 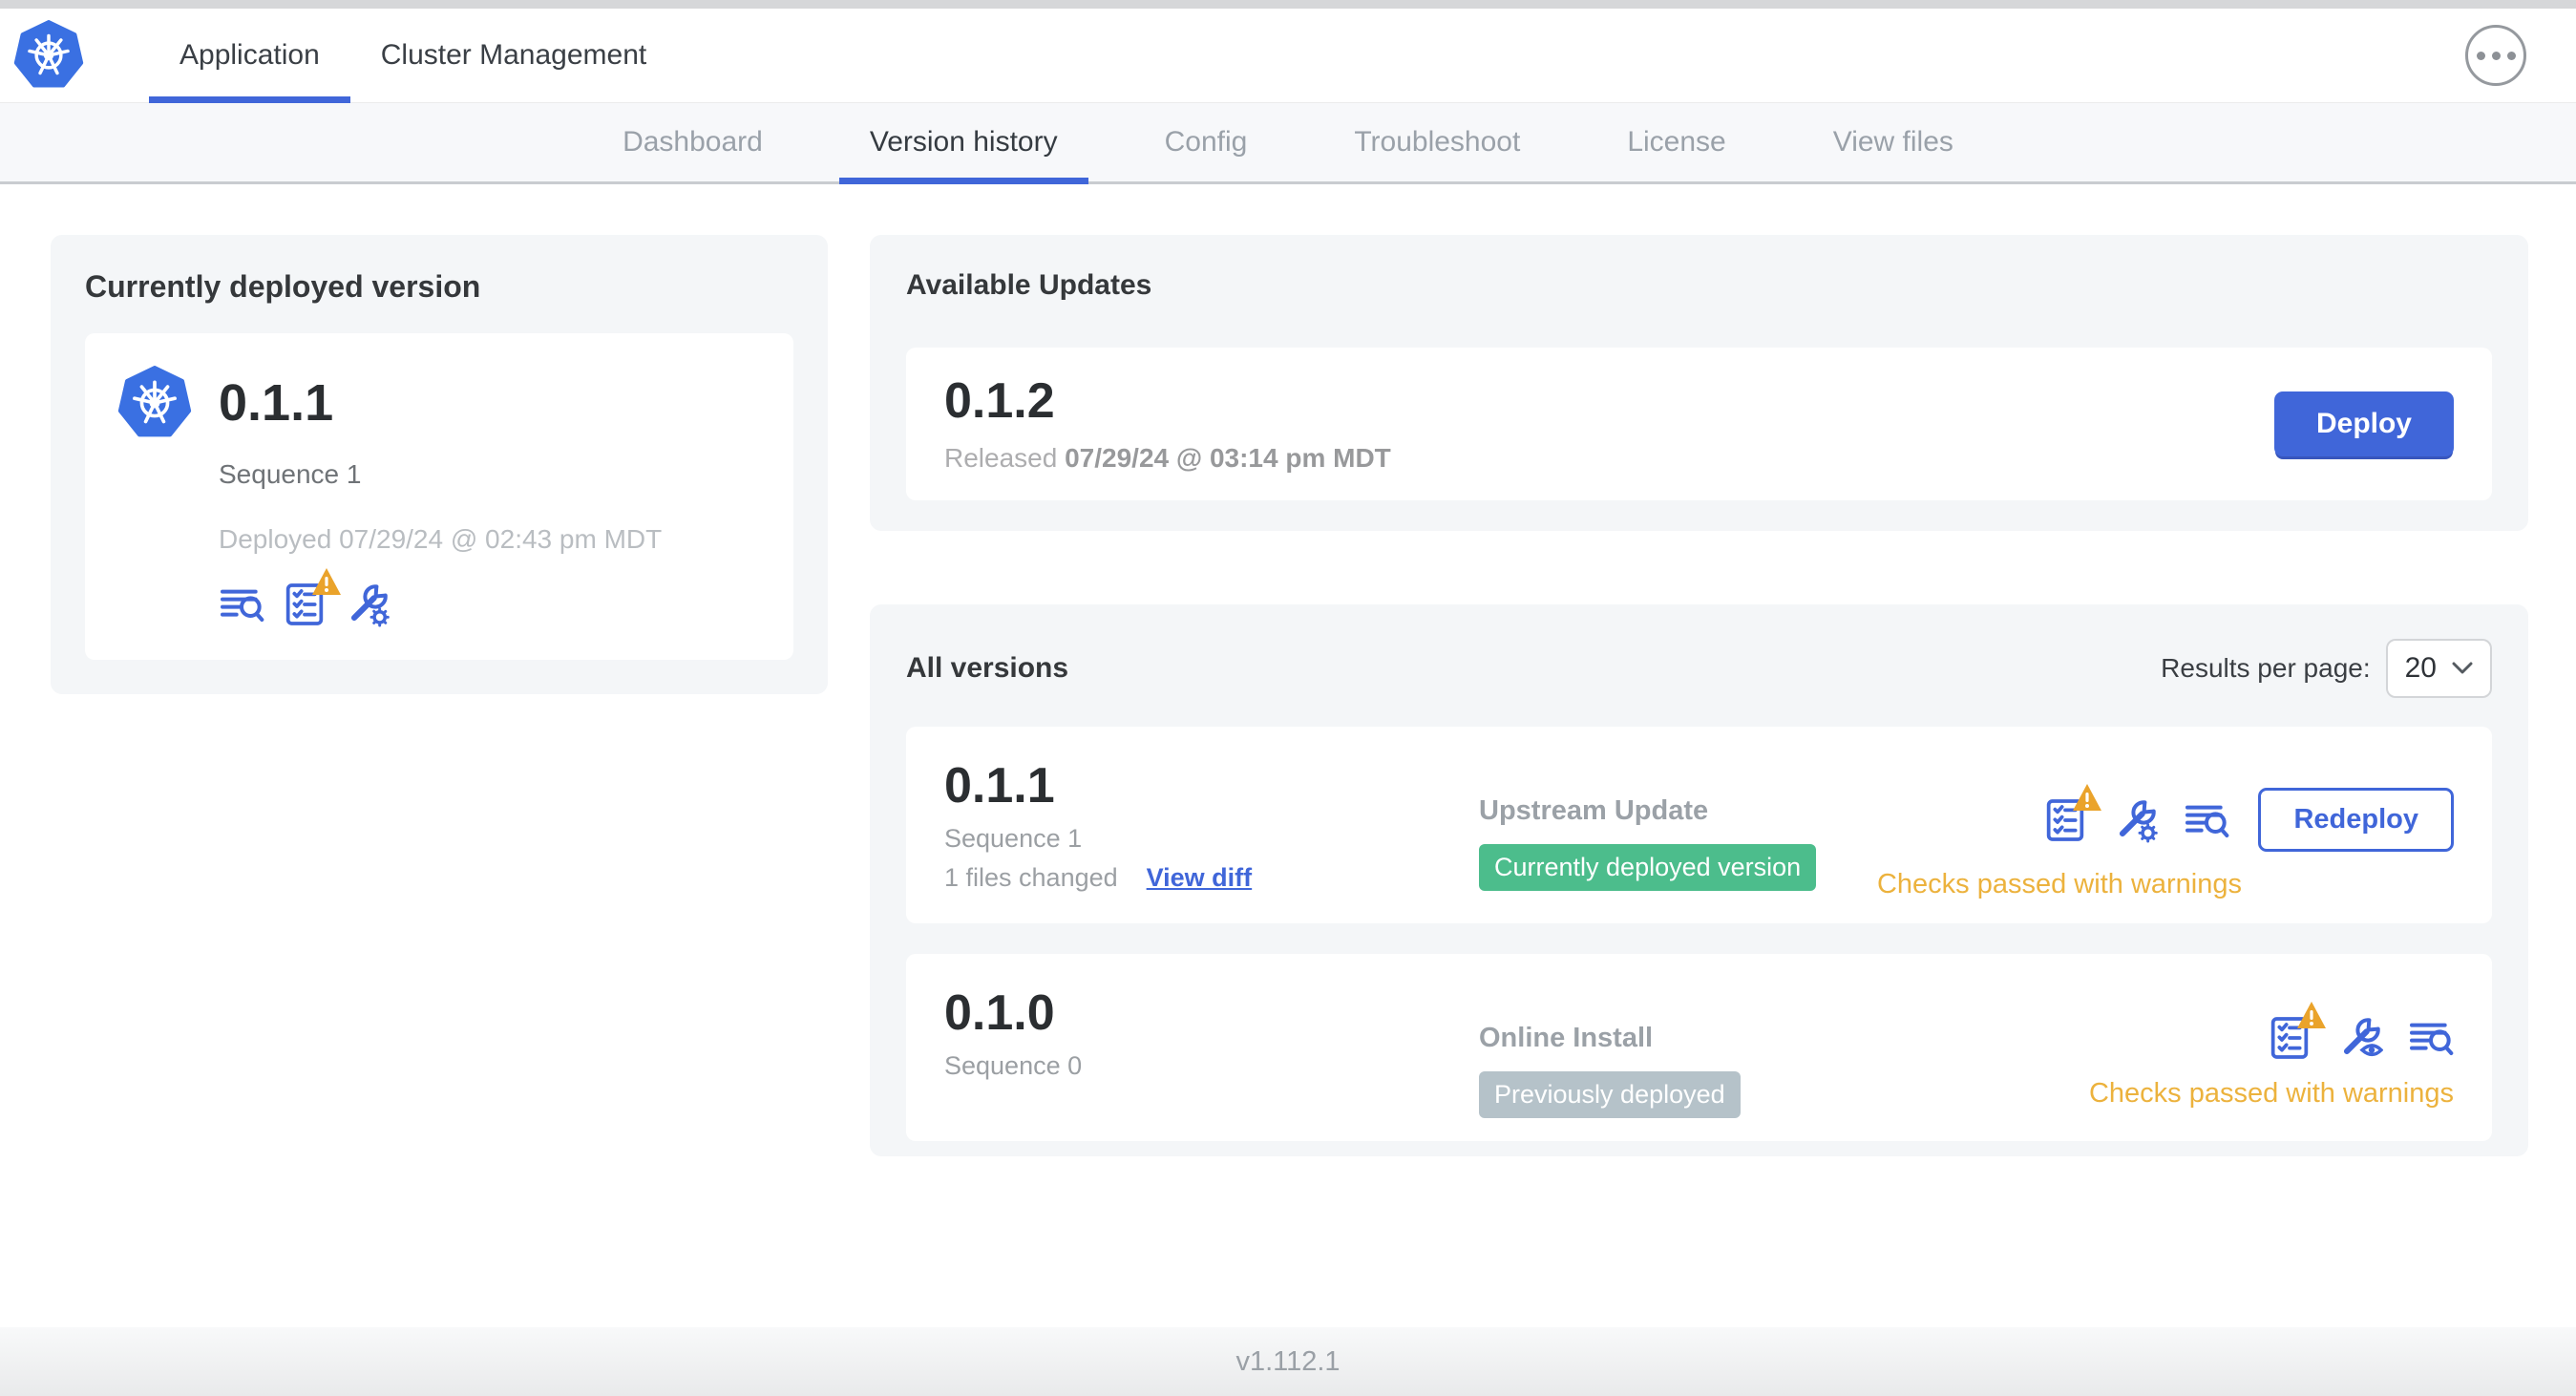 What do you see at coordinates (1784, 1052) in the screenshot?
I see `version-row-source: Online Install Previously deployed` at bounding box center [1784, 1052].